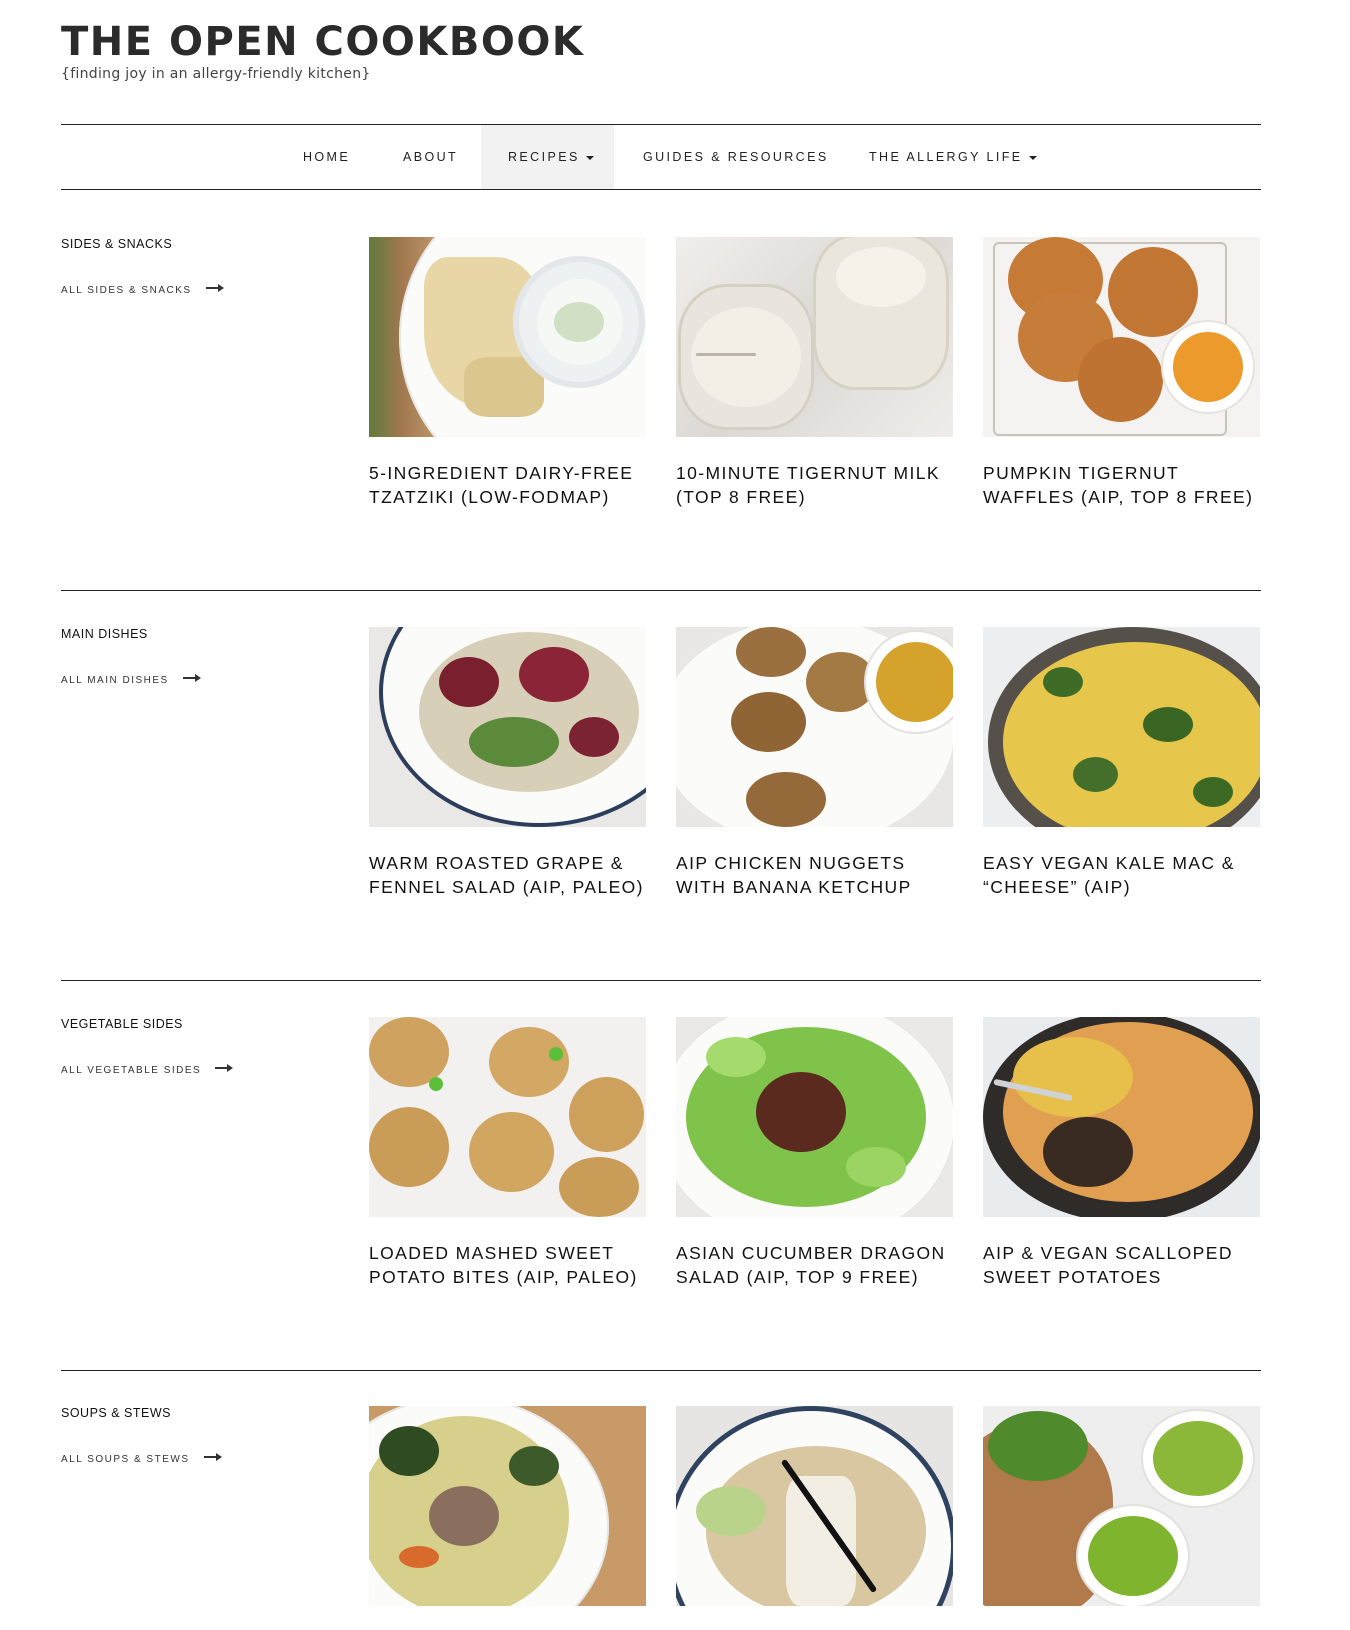 Image resolution: width=1350 pixels, height=1630 pixels. What do you see at coordinates (1121, 875) in the screenshot?
I see `recipe-title: EASY VEGAN KALE MAC & “CHEESE” (AIP)` at bounding box center [1121, 875].